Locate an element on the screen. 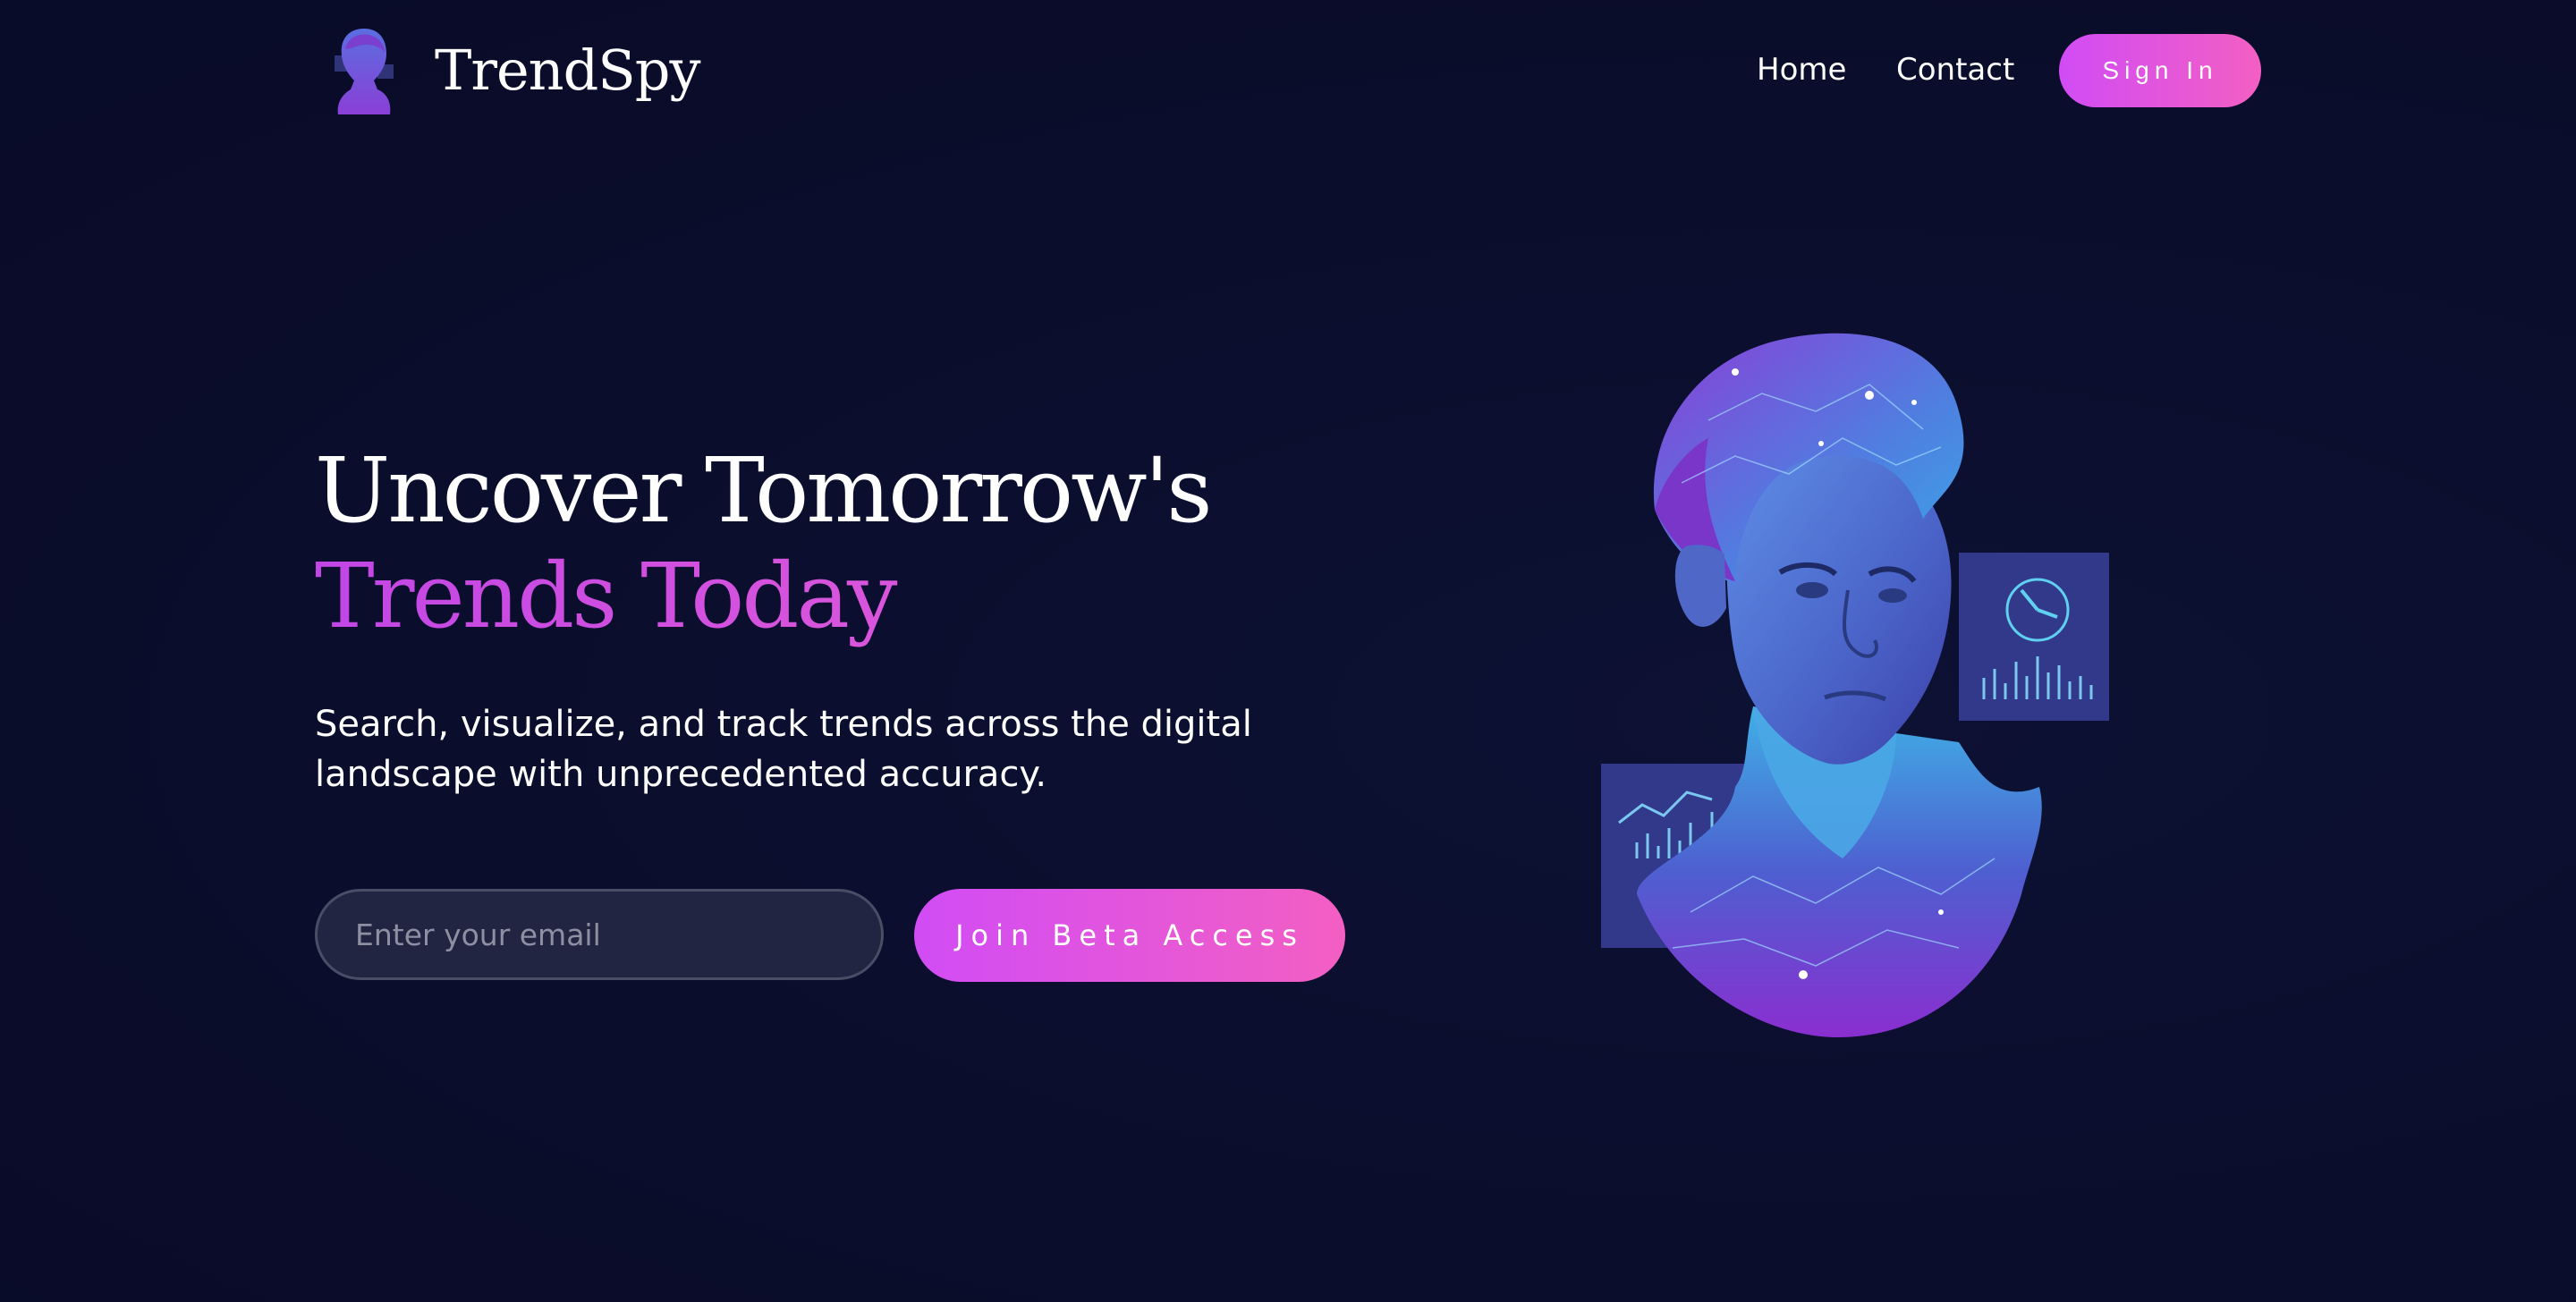 Image resolution: width=2576 pixels, height=1302 pixels. dashboard-panel-right is located at coordinates (2034, 637).